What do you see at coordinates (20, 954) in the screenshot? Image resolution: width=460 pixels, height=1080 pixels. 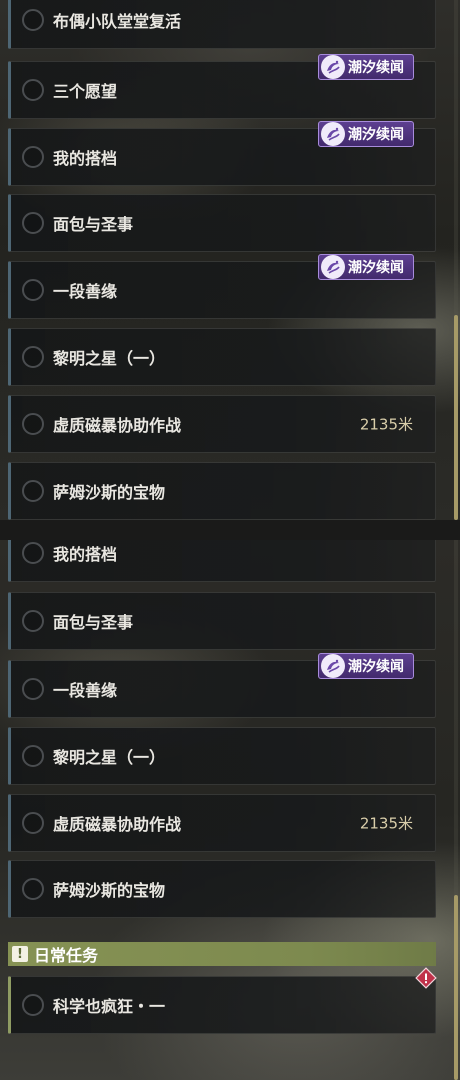 I see `exclamation-icon: !` at bounding box center [20, 954].